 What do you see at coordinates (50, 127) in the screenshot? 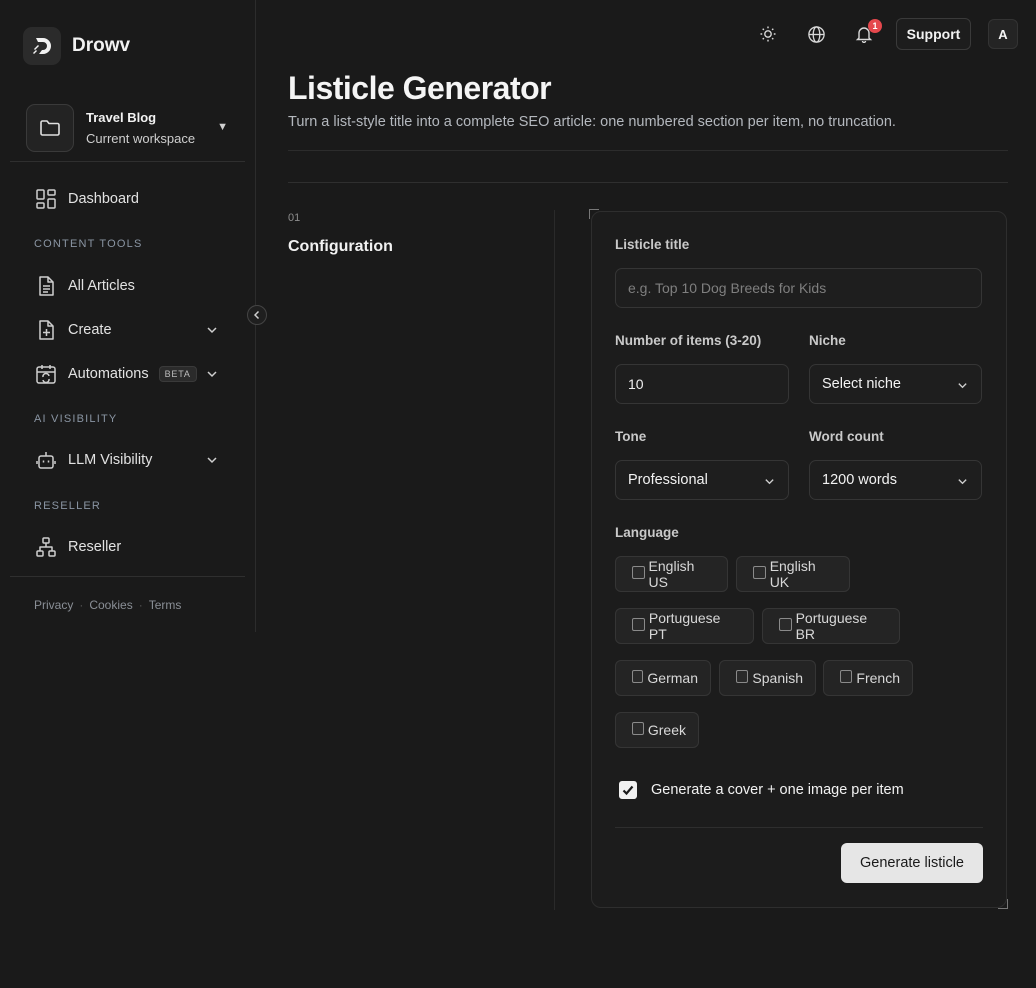
I see `folder-icon` at bounding box center [50, 127].